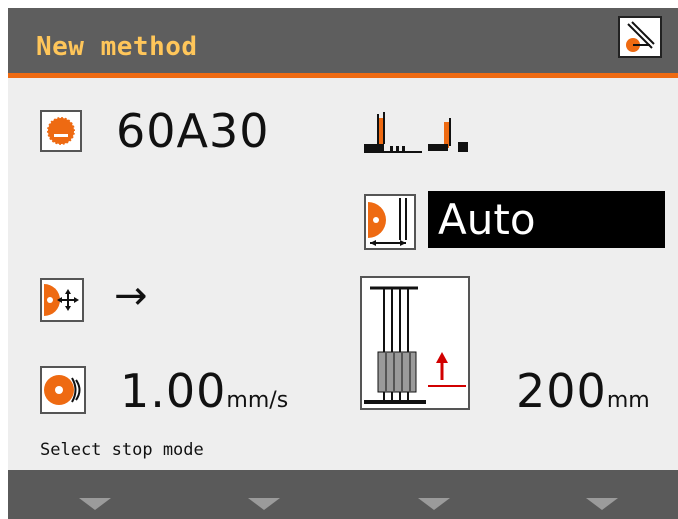  I want to click on feed-speed-icon, so click(63, 390).